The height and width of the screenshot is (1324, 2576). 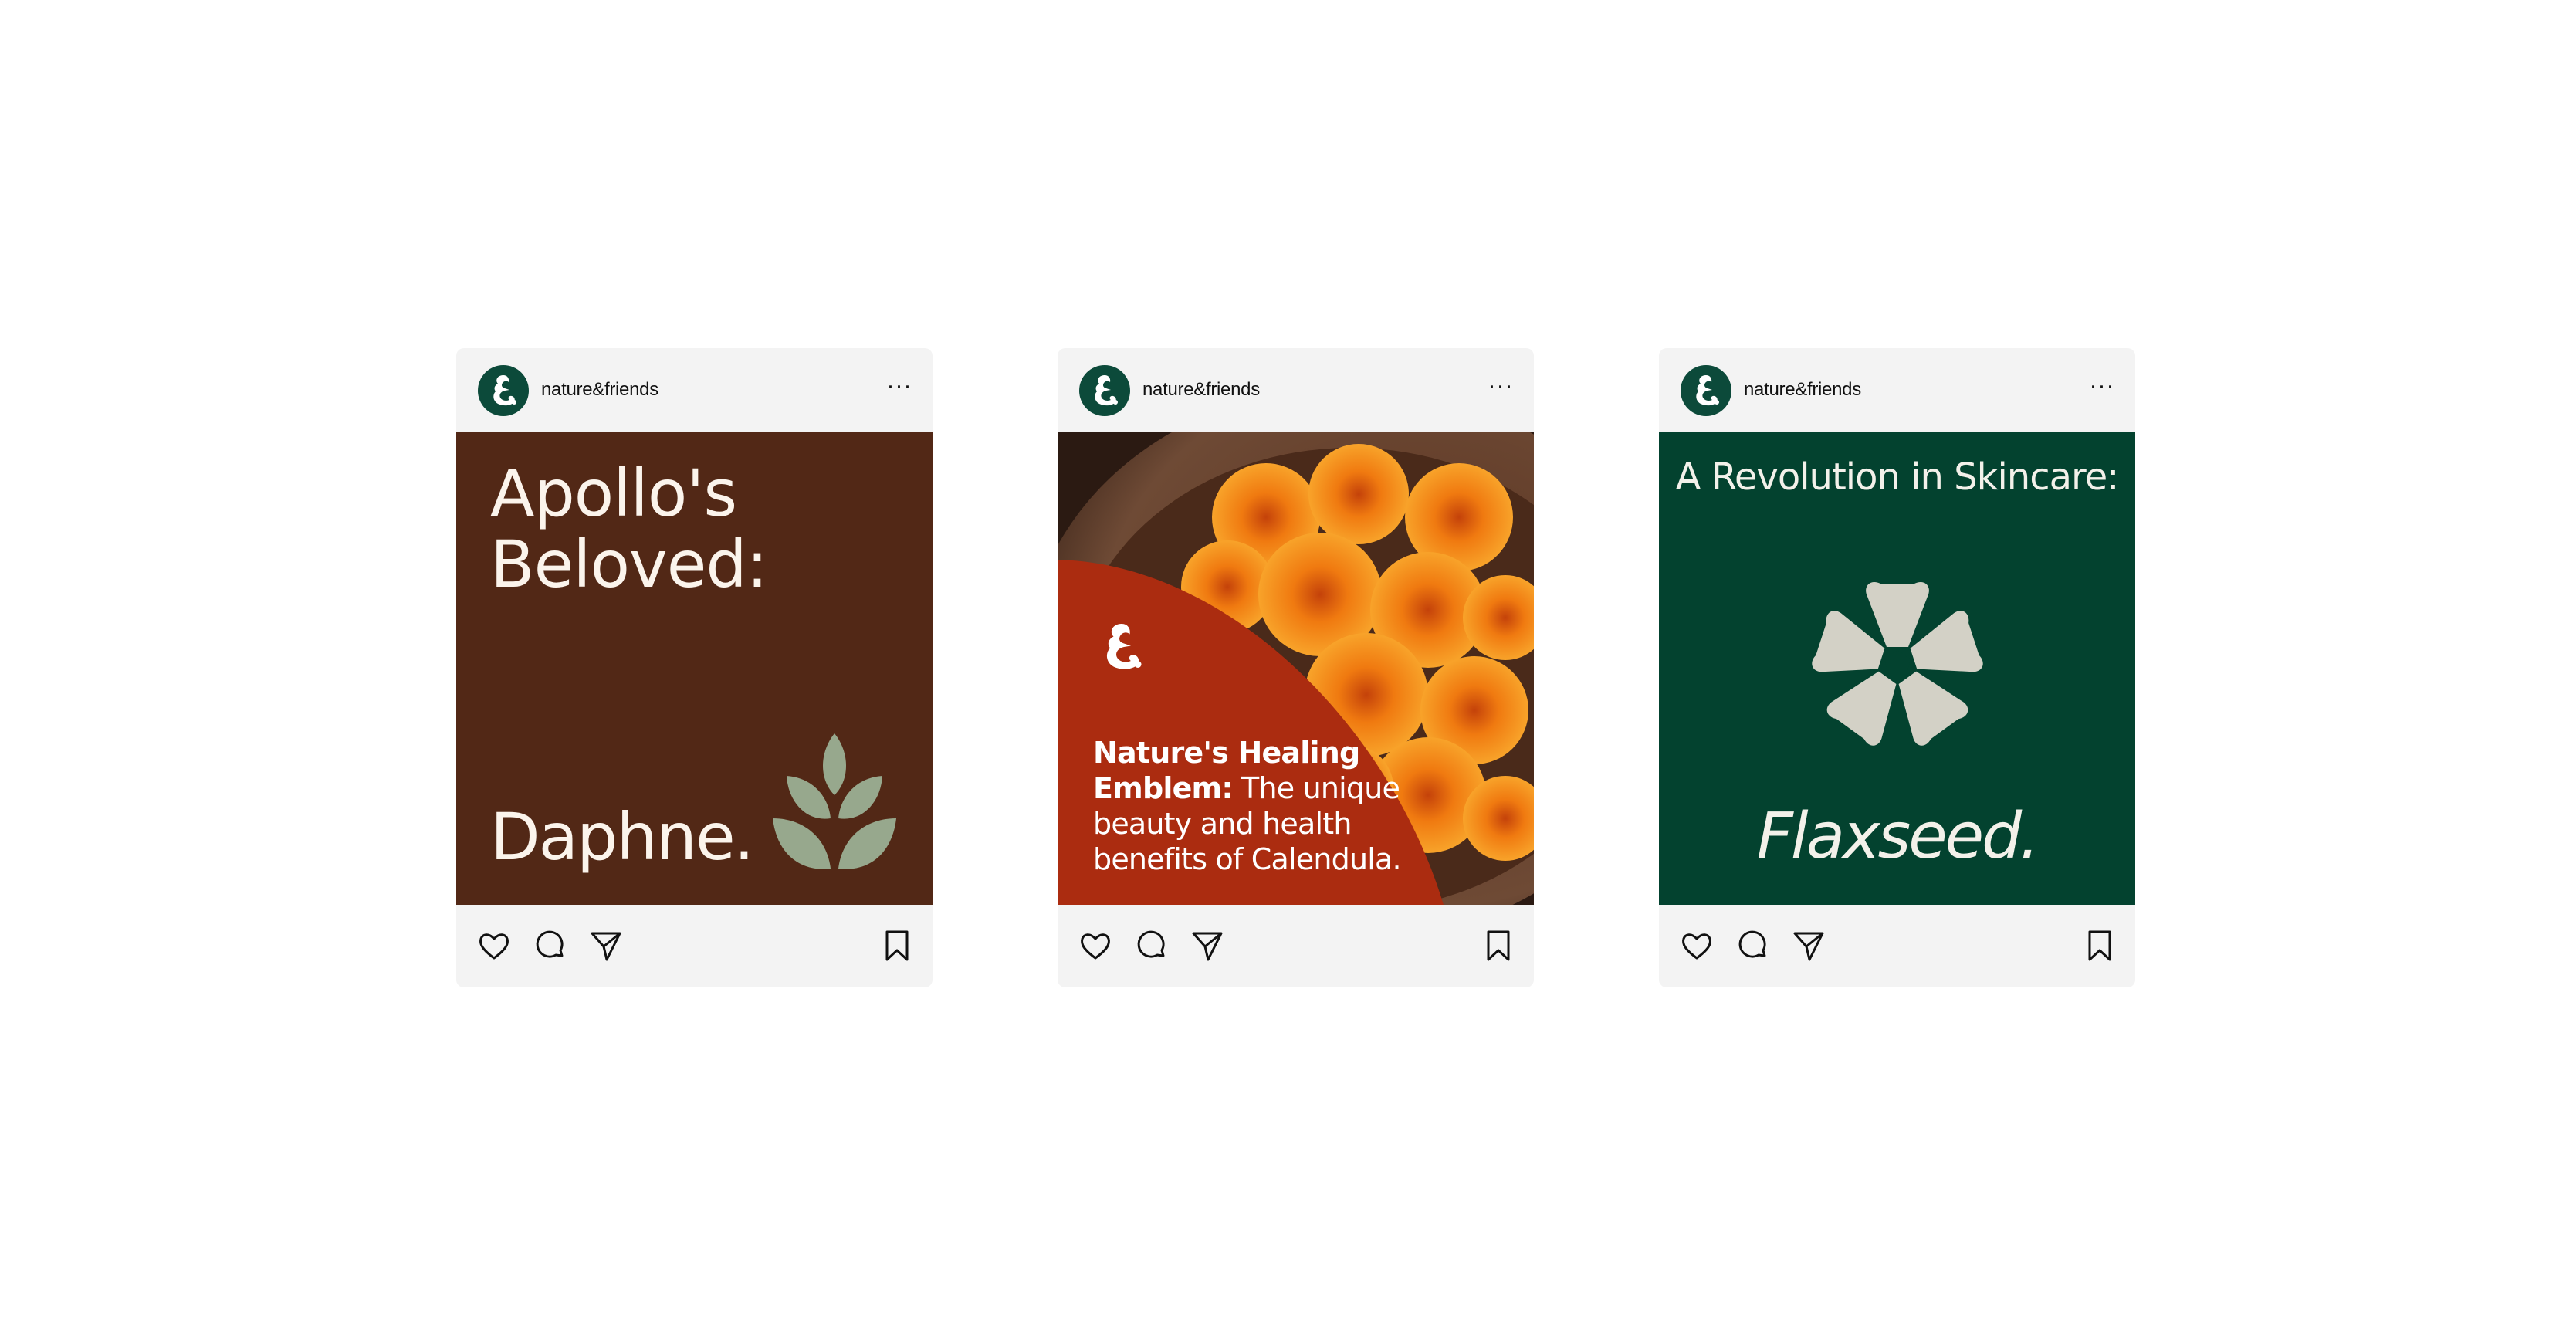 I want to click on post-headline: Apollo's Beloved:, so click(x=629, y=528).